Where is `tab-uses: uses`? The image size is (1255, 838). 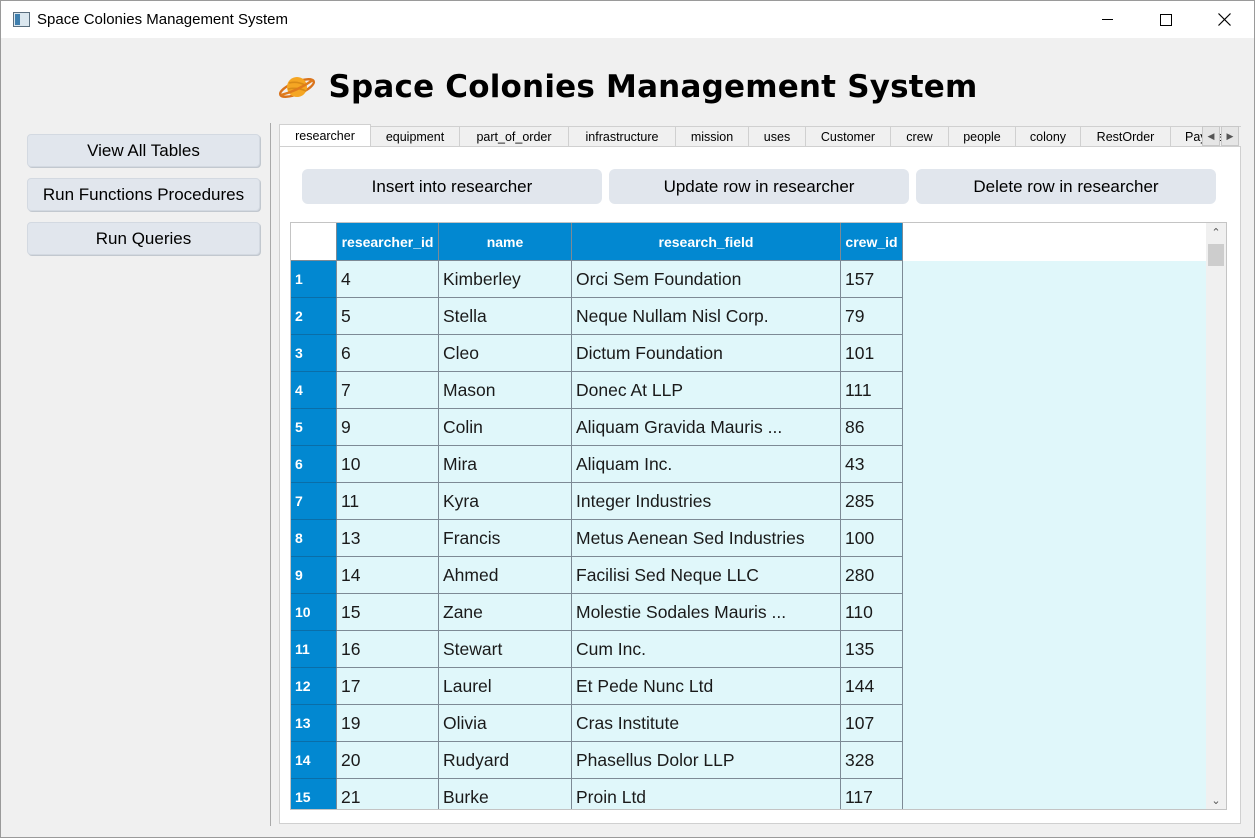 tab-uses: uses is located at coordinates (777, 136).